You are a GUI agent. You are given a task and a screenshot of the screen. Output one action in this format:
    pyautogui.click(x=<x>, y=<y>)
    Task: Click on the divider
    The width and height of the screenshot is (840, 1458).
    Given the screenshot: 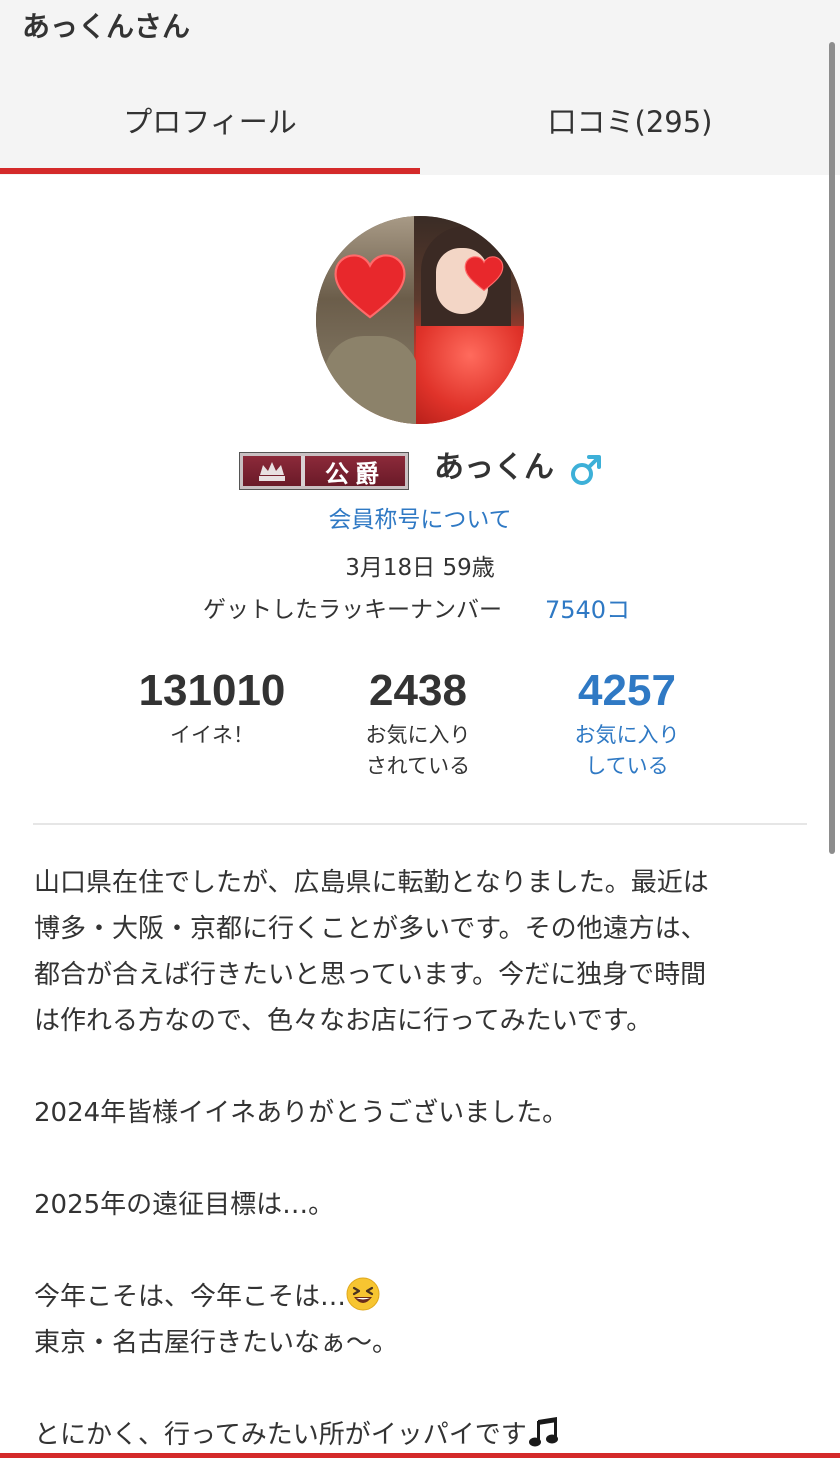 What is the action you would take?
    pyautogui.click(x=420, y=824)
    